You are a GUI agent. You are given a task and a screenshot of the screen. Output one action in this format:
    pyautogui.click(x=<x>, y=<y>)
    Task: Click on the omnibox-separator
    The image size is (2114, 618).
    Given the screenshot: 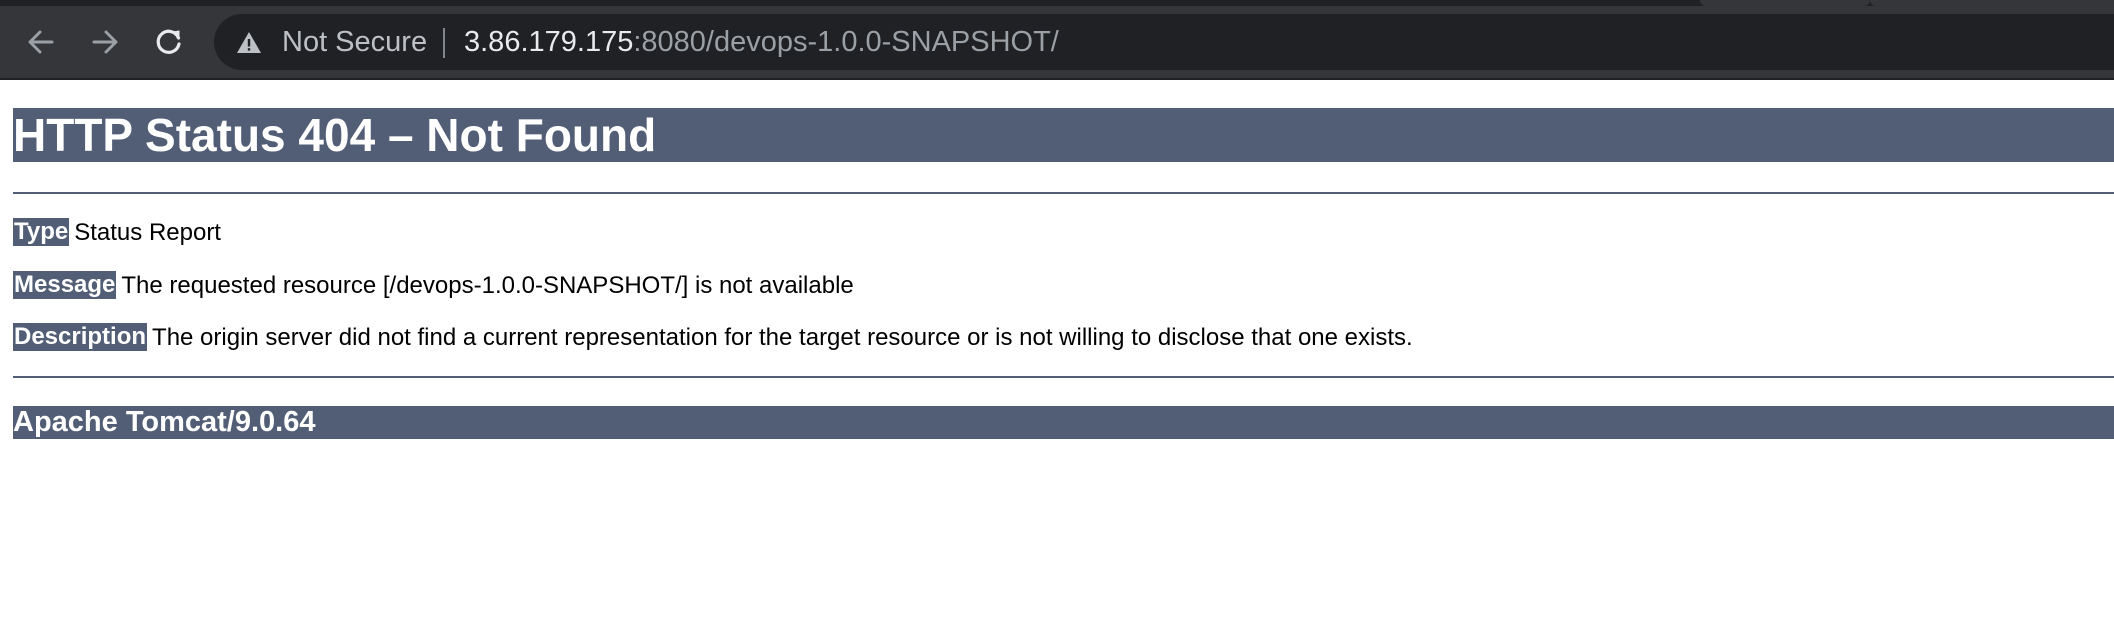 What is the action you would take?
    pyautogui.click(x=444, y=43)
    